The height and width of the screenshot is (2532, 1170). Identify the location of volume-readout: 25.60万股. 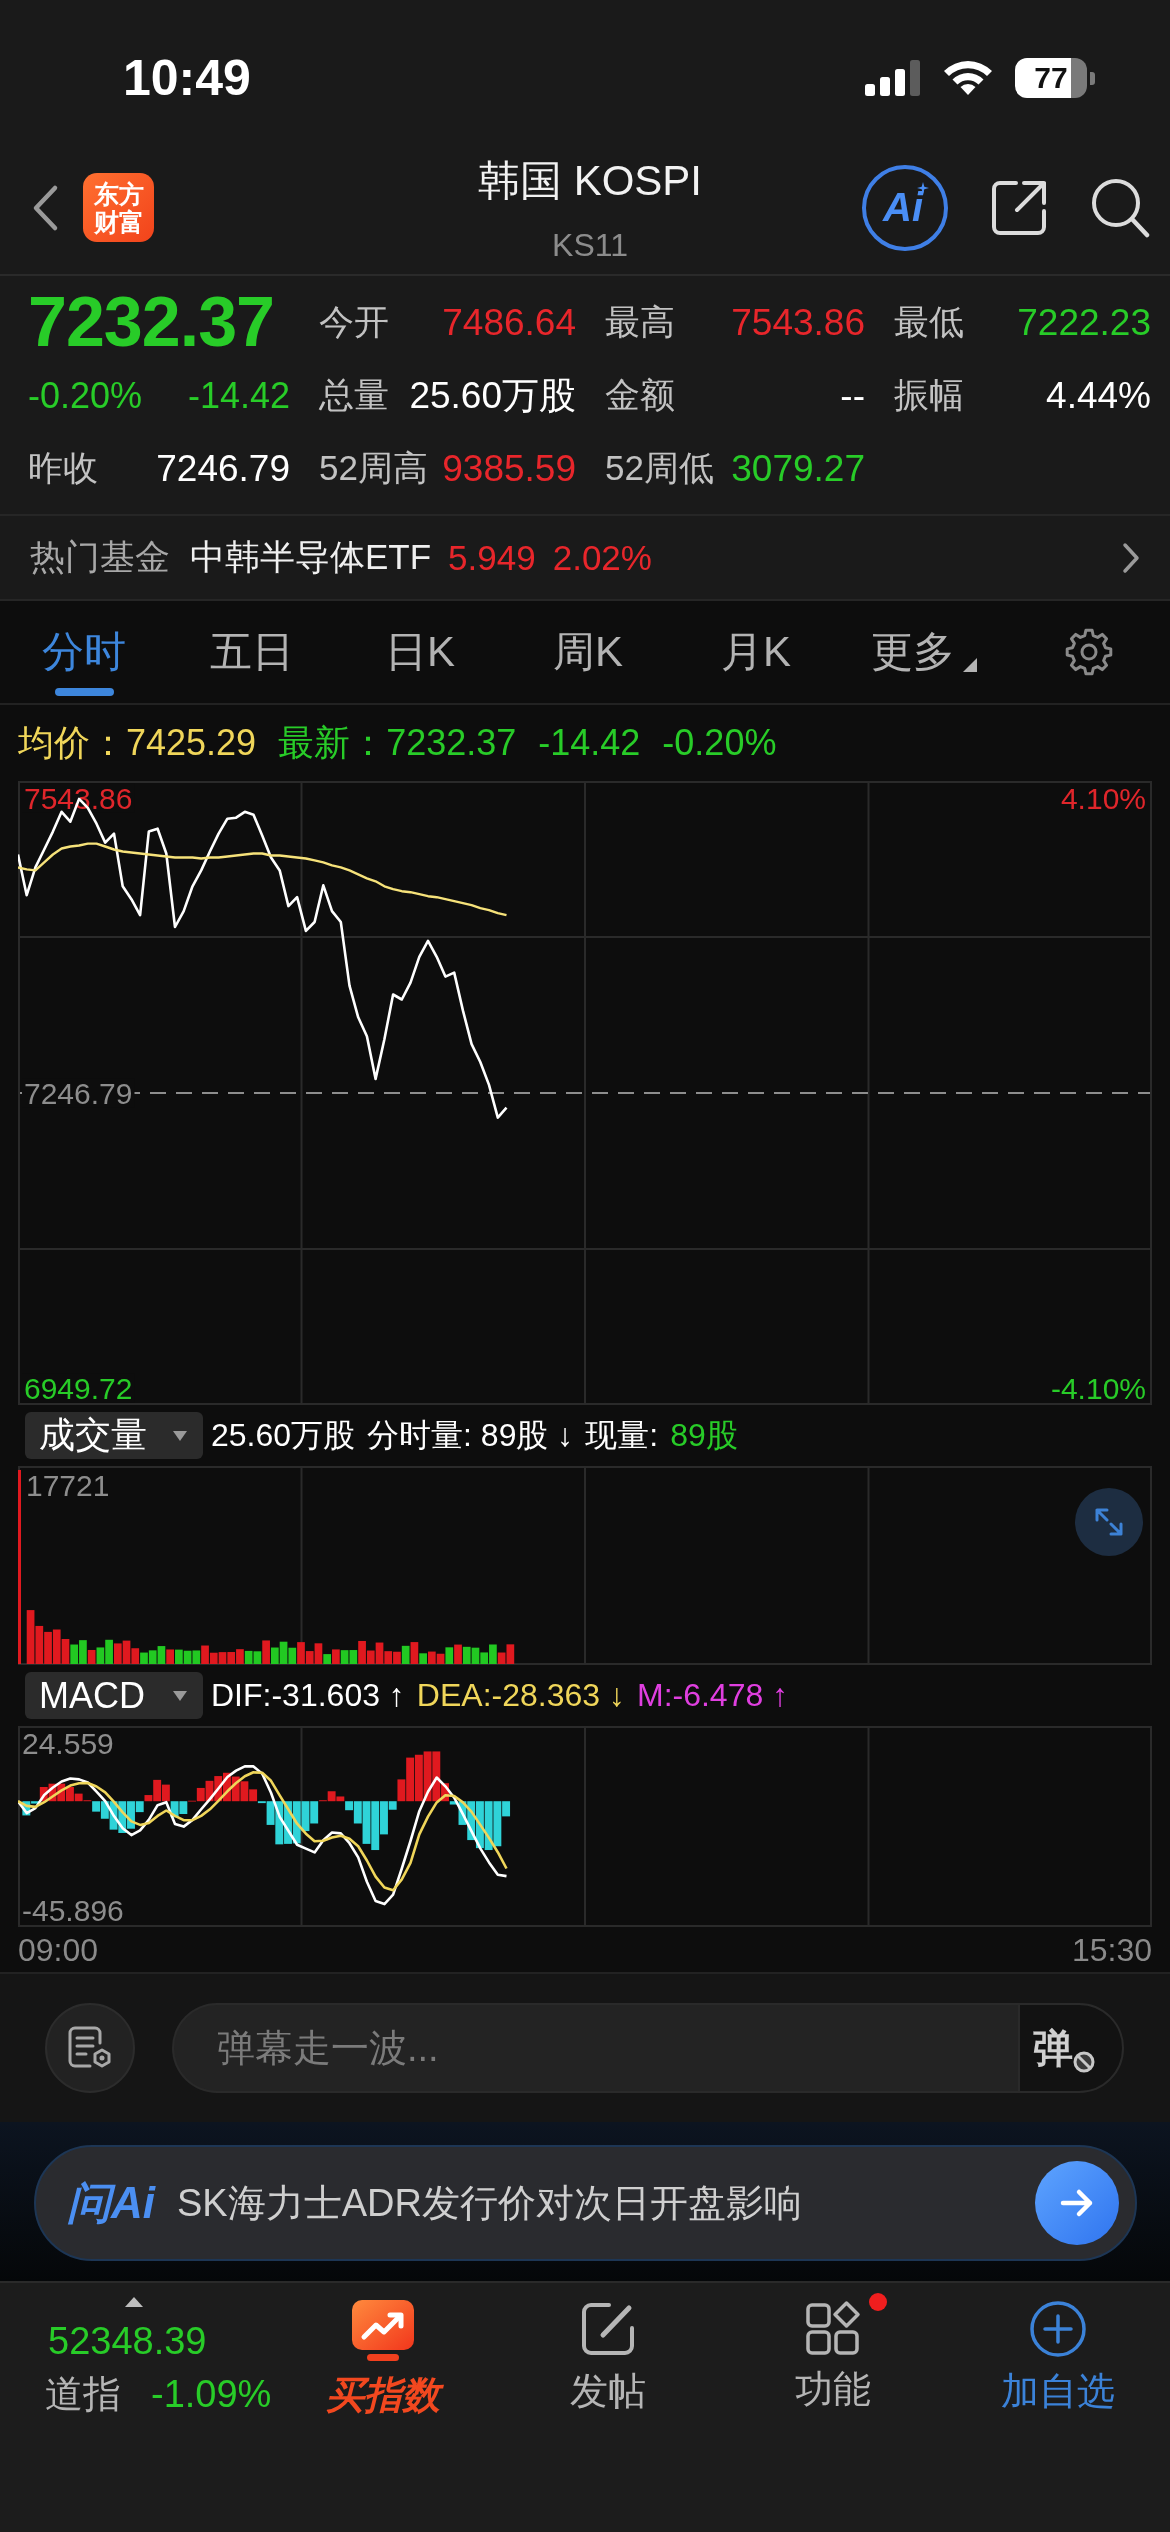
(283, 1435).